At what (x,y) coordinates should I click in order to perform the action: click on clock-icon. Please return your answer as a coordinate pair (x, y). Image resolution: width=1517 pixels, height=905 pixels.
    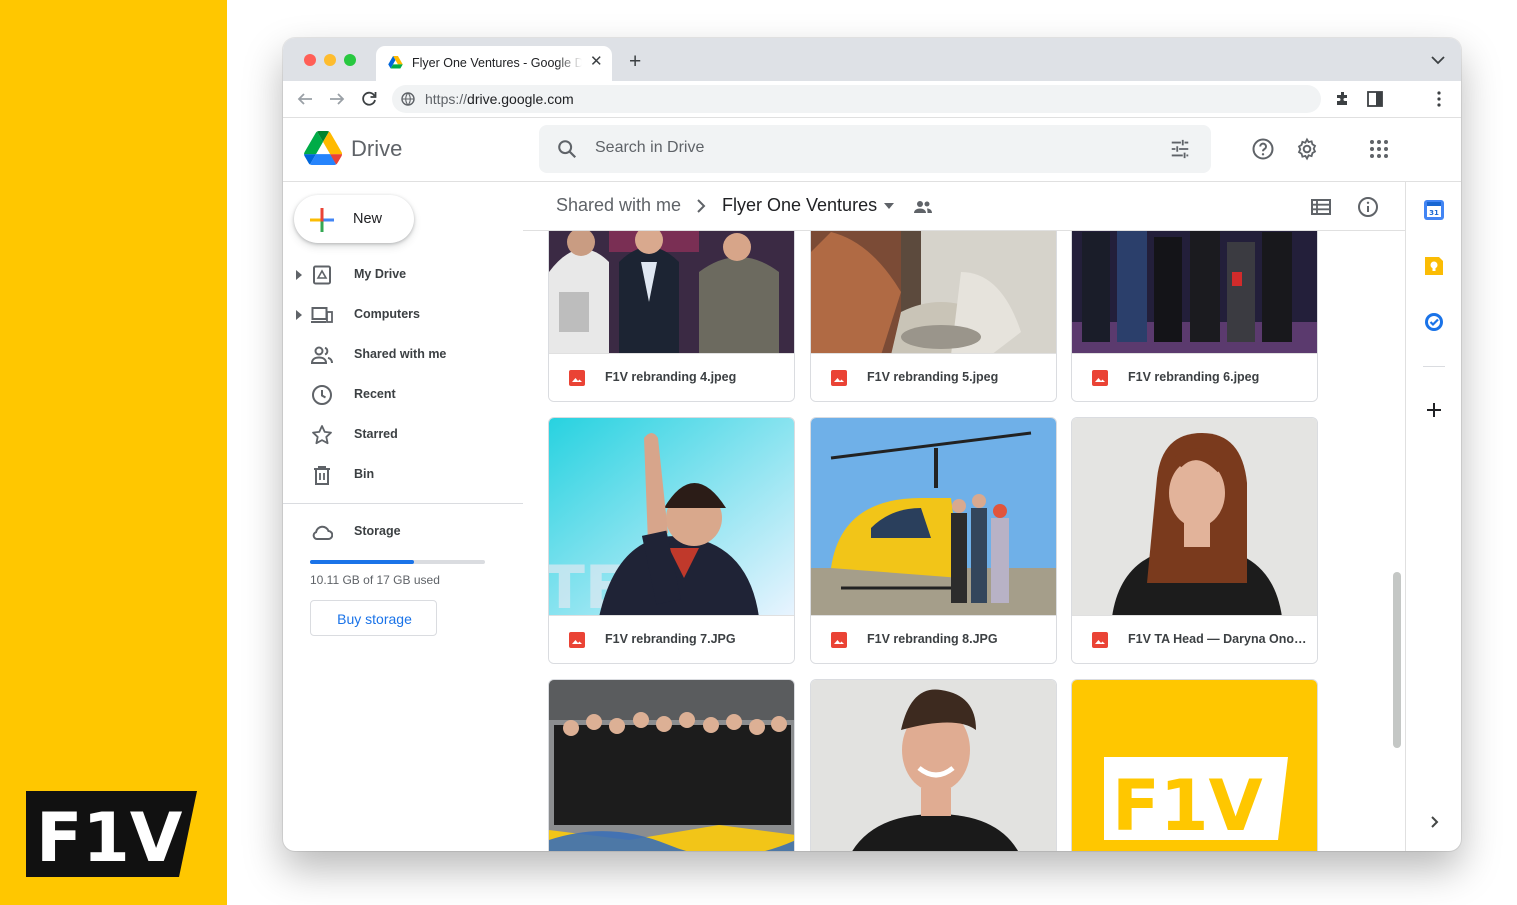
    Looking at the image, I should click on (322, 395).